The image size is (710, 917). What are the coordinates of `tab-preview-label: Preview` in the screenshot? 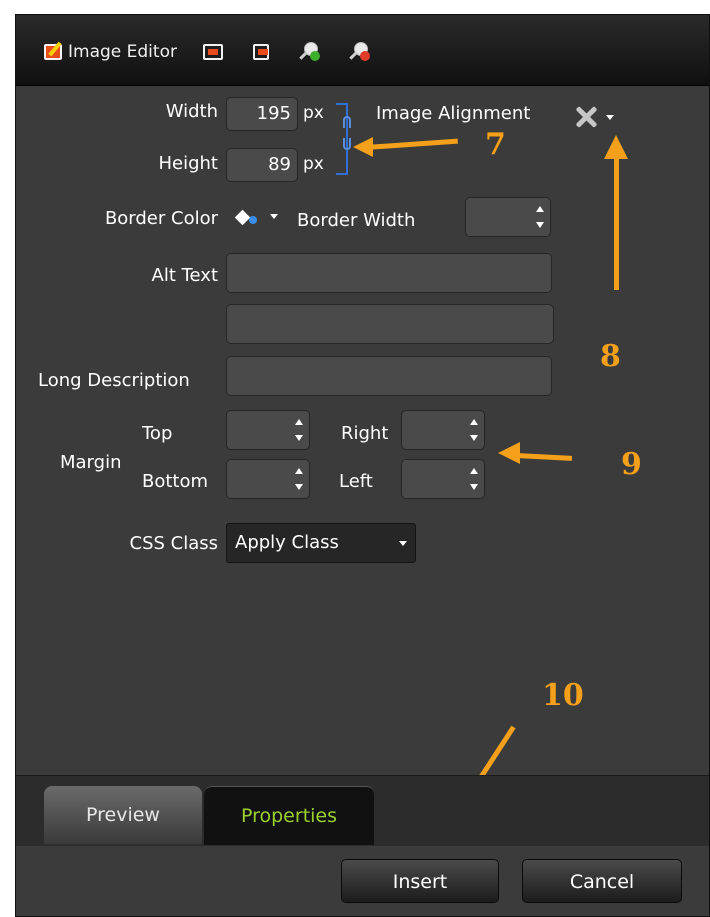 It's located at (123, 815).